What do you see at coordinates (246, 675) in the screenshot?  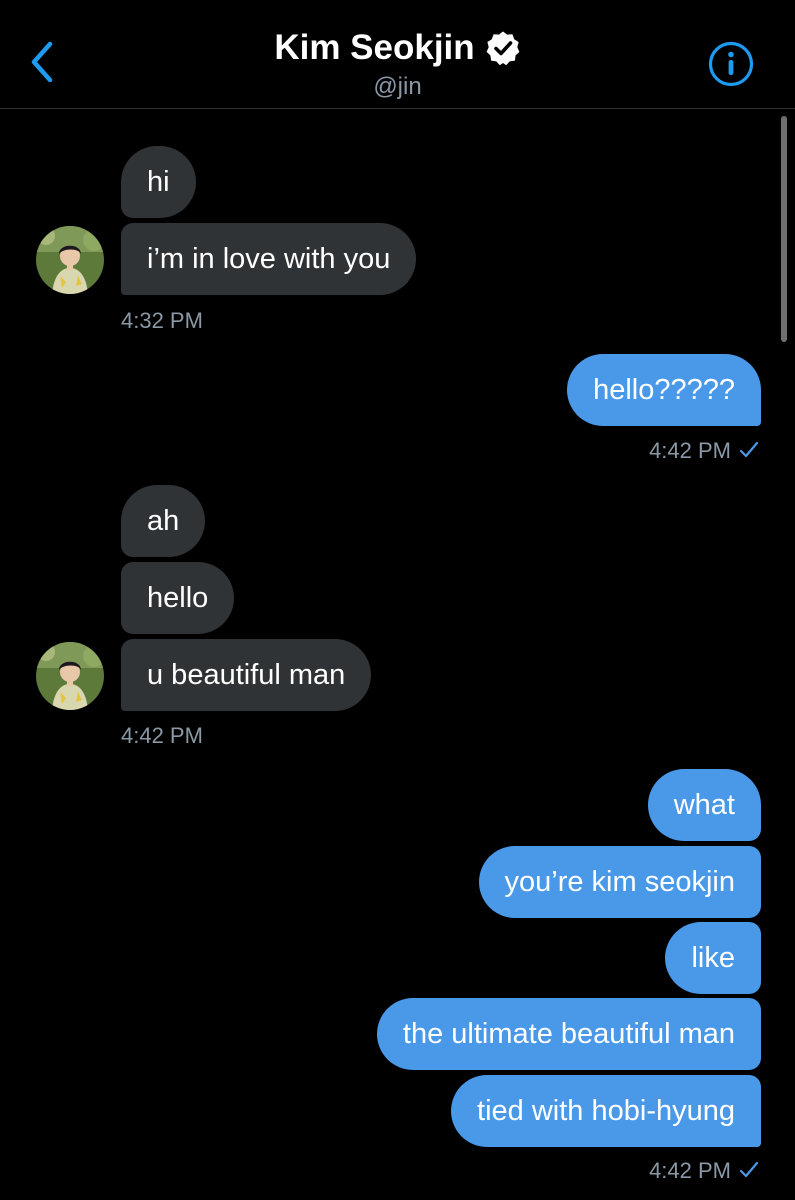 I see `received-message-bubble: u beautiful man` at bounding box center [246, 675].